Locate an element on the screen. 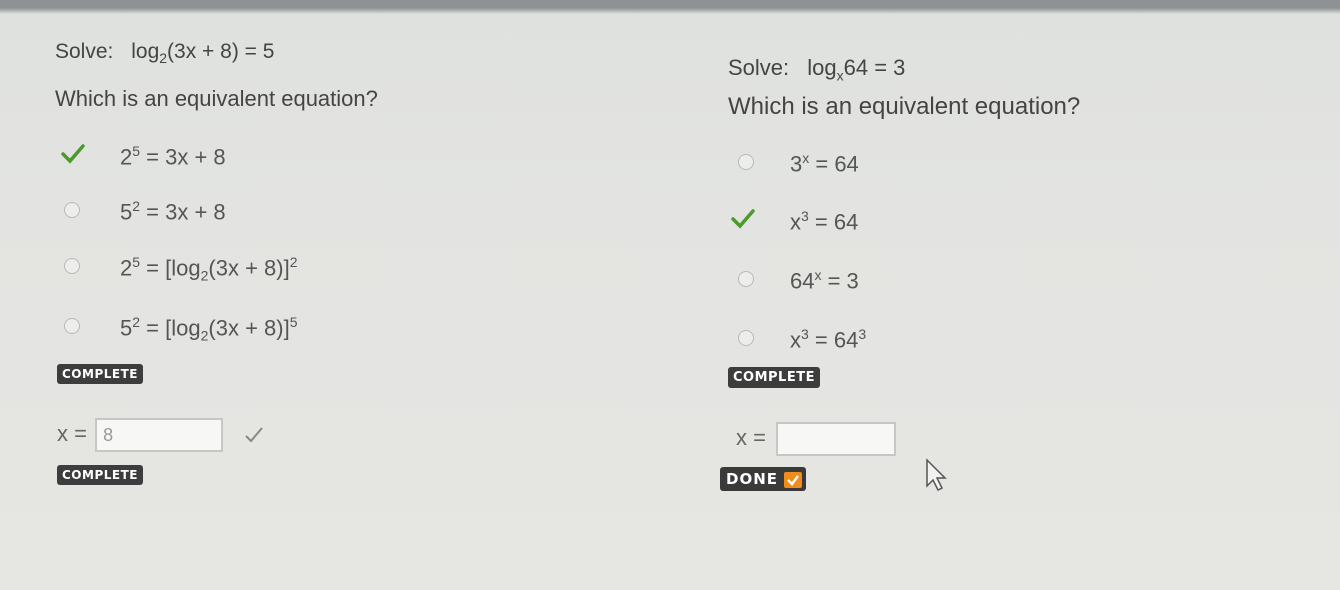  left-answer-row: x = 8 is located at coordinates (161, 435).